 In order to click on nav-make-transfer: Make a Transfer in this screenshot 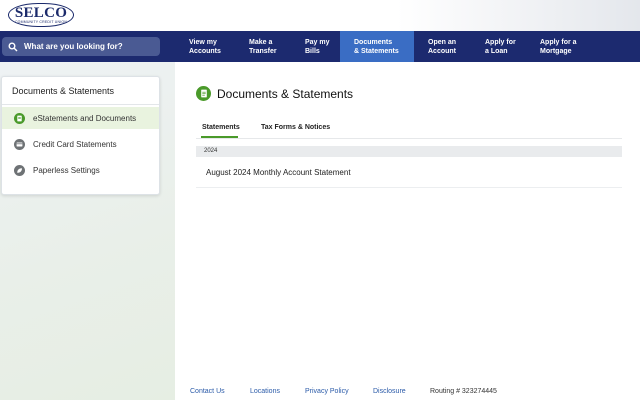, I will do `click(263, 46)`.